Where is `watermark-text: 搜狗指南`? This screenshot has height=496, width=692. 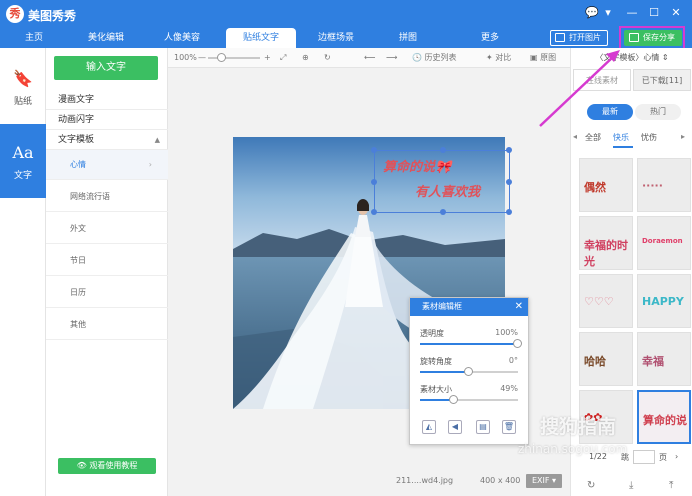
watermark-text: 搜狗指南 is located at coordinates (578, 427).